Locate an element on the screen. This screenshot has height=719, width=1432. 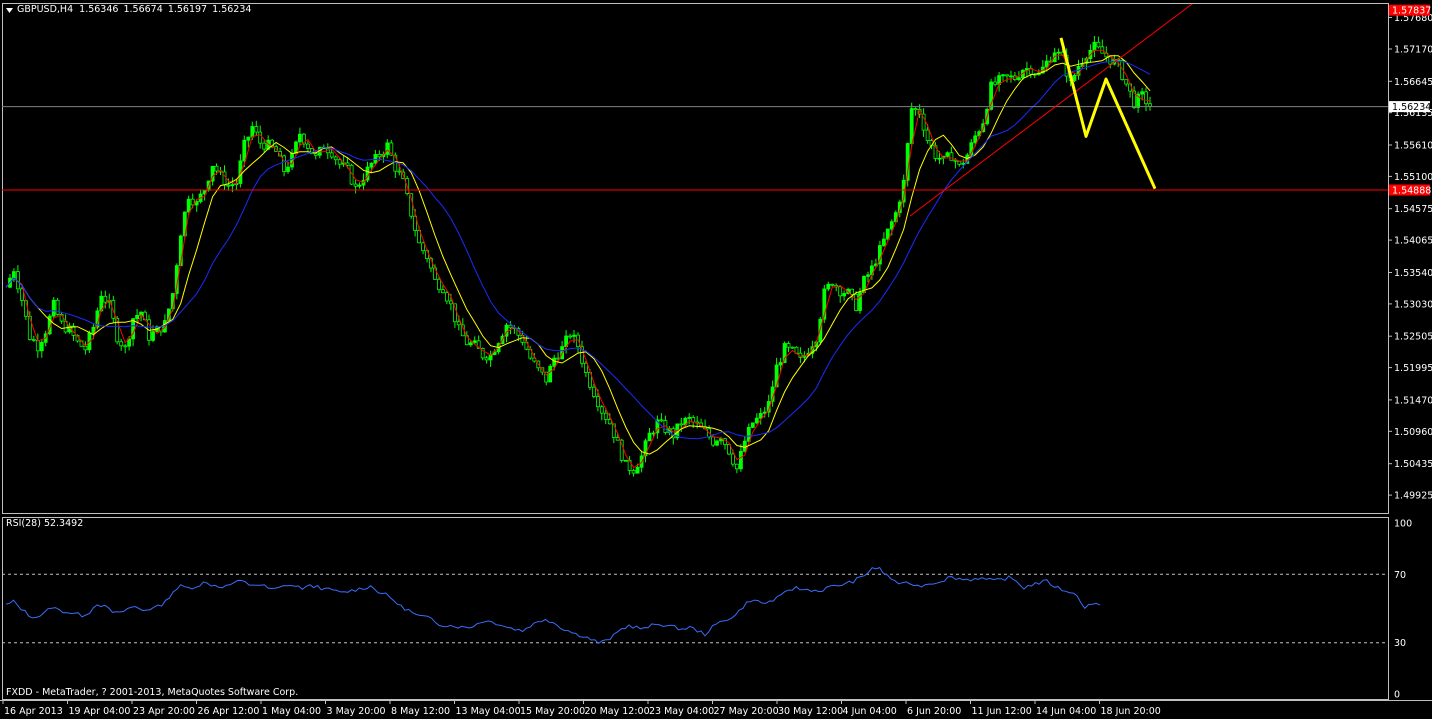
rsi-header: RSI(28) 52.3492 is located at coordinates (44, 524).